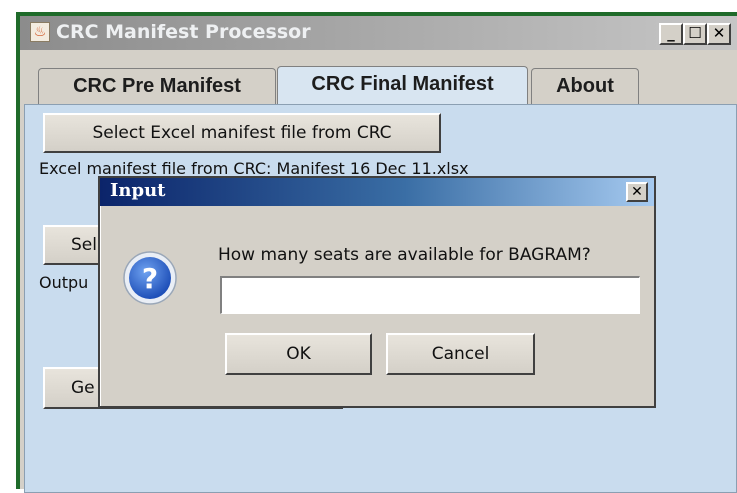 This screenshot has height=493, width=737. Describe the element at coordinates (138, 190) in the screenshot. I see `dialog-title: Input` at that location.